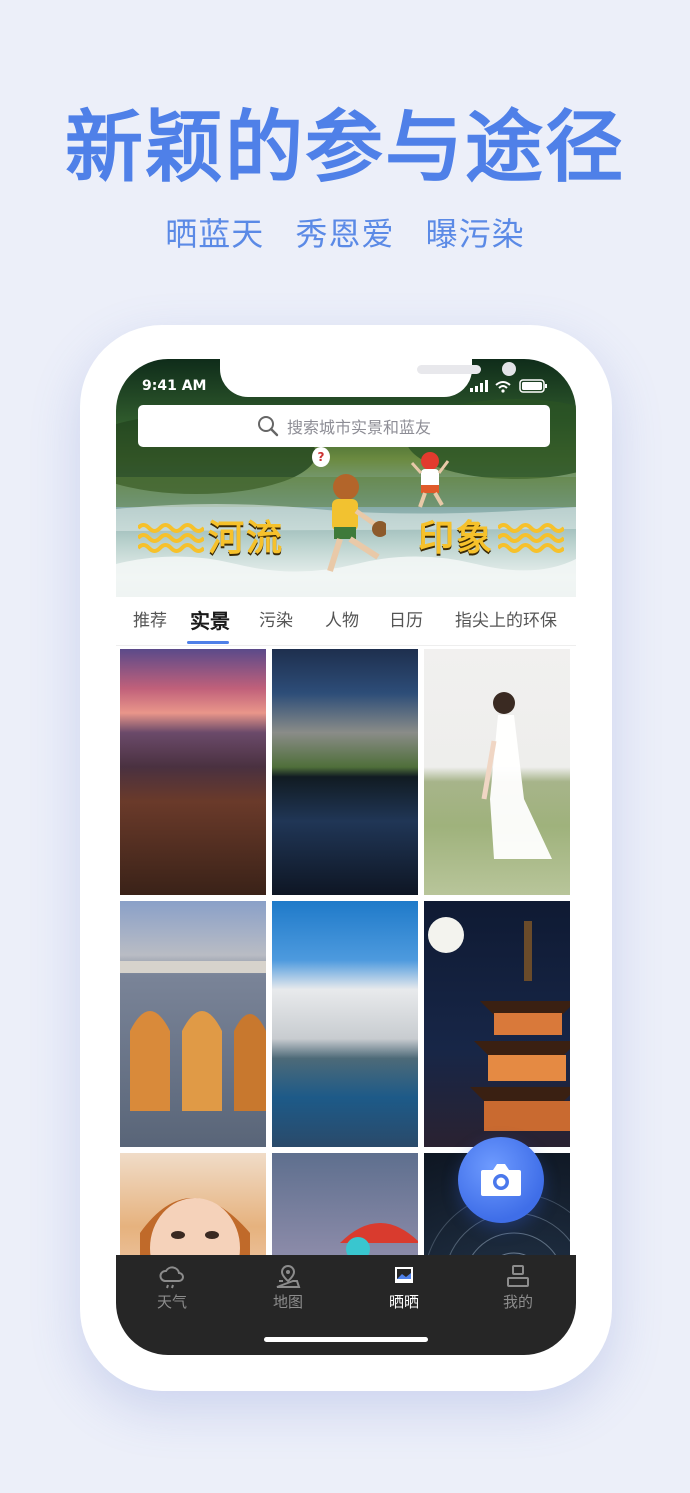 This screenshot has width=690, height=1493. What do you see at coordinates (171, 1302) in the screenshot?
I see `tabbar-weather-label: 天气` at bounding box center [171, 1302].